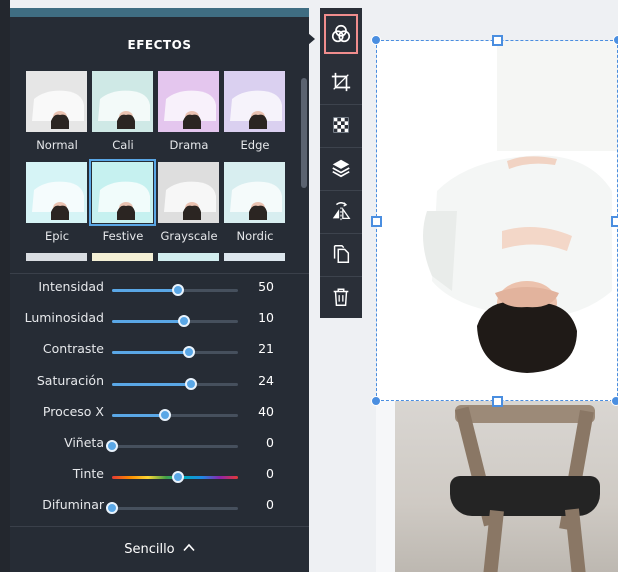 The width and height of the screenshot is (618, 572). I want to click on slider-label: Intensidad, so click(71, 286).